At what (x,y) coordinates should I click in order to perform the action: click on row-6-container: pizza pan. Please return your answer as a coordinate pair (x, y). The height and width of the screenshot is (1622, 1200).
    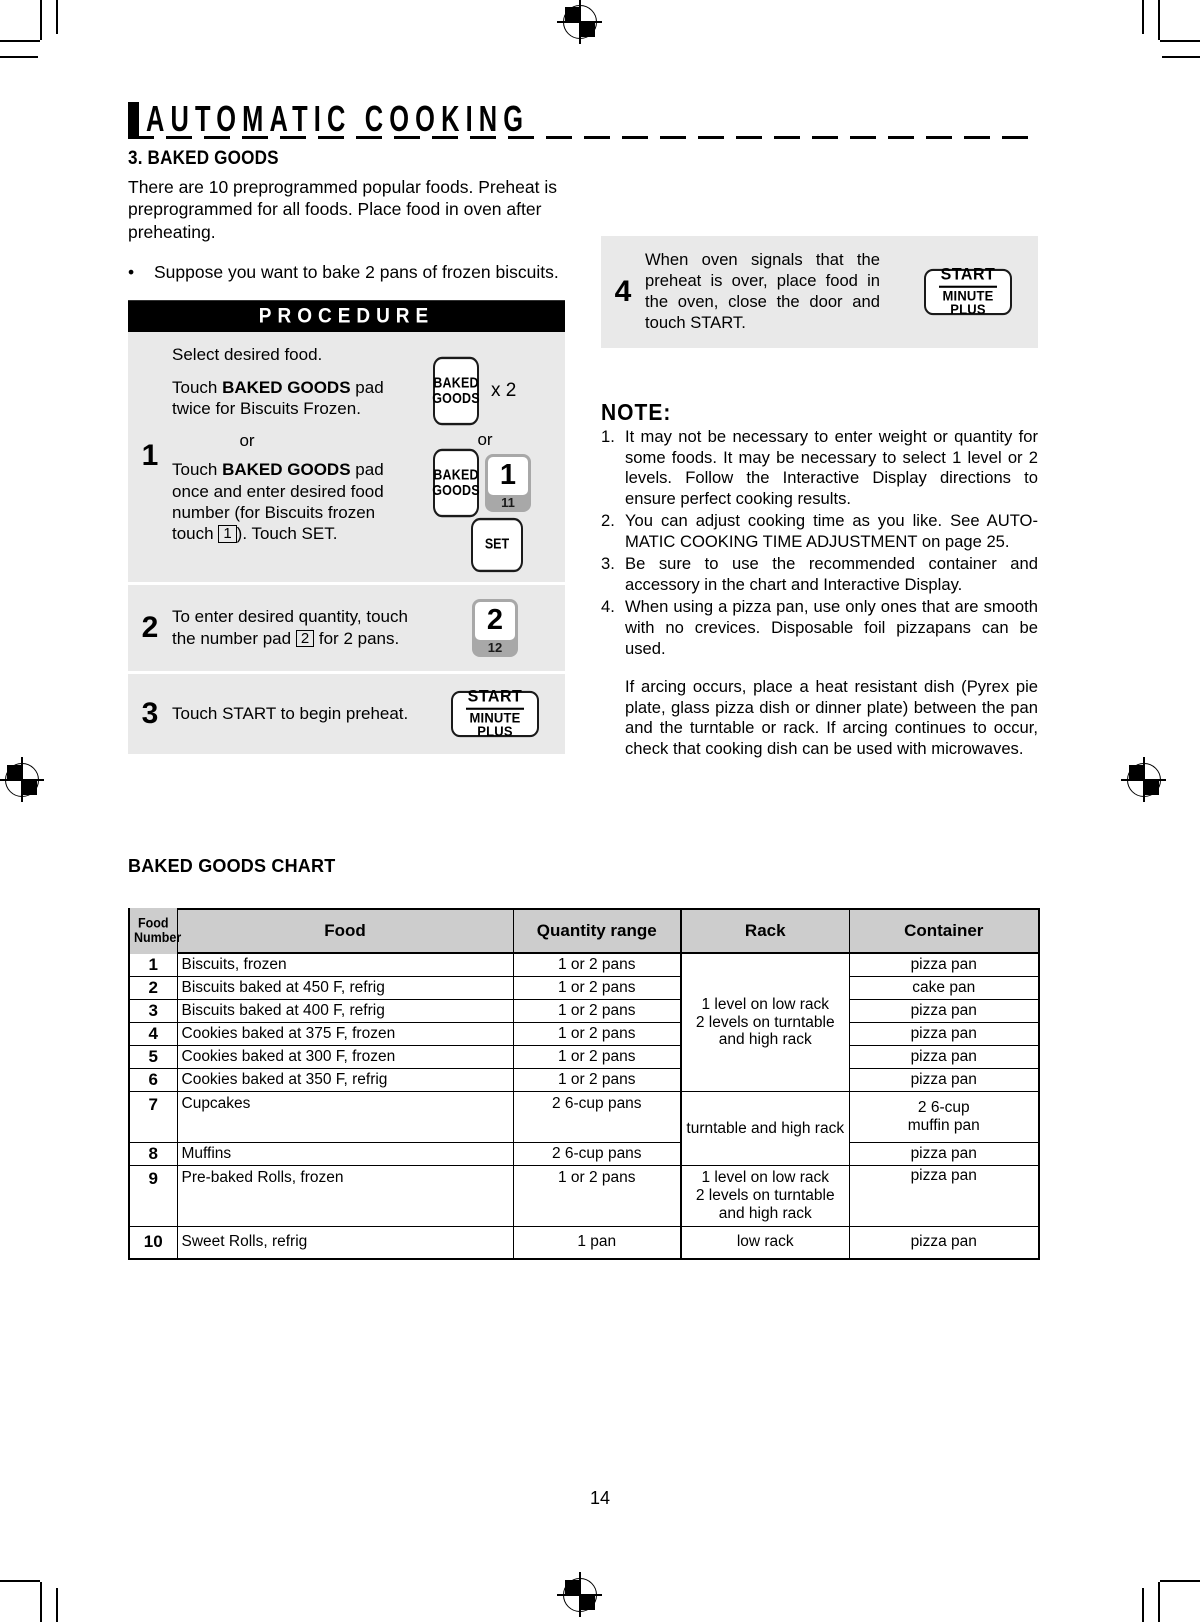
    Looking at the image, I should click on (944, 1080).